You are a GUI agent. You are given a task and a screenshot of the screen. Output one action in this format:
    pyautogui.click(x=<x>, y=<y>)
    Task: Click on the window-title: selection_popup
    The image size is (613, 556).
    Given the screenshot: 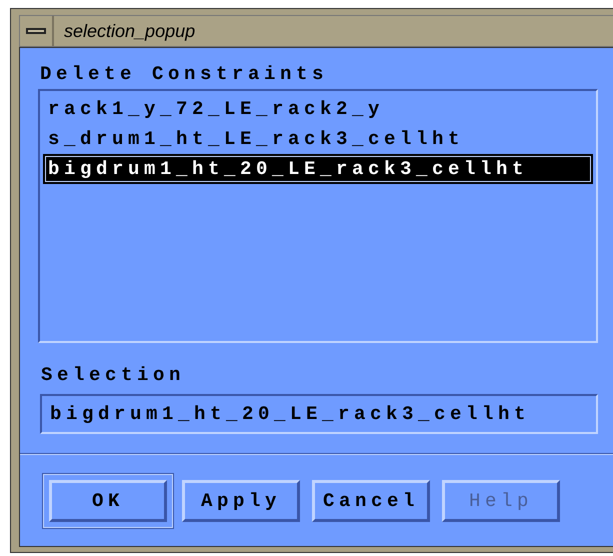 What is the action you would take?
    pyautogui.click(x=130, y=31)
    